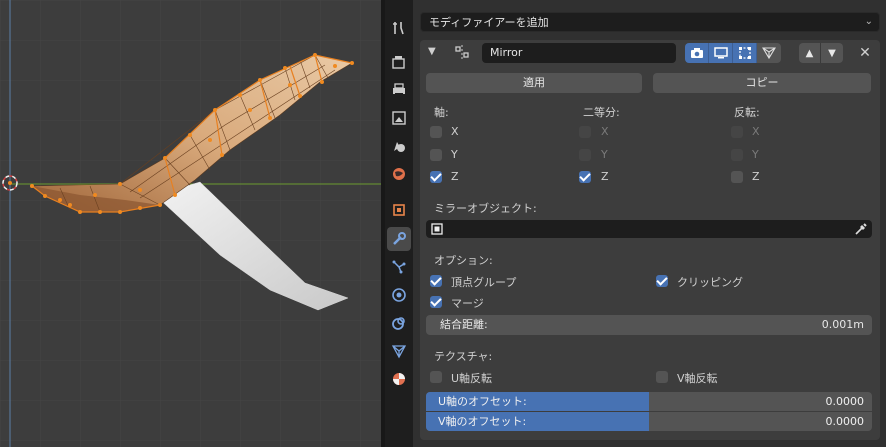  What do you see at coordinates (842, 324) in the screenshot?
I see `merge-distance-value: 0.001m` at bounding box center [842, 324].